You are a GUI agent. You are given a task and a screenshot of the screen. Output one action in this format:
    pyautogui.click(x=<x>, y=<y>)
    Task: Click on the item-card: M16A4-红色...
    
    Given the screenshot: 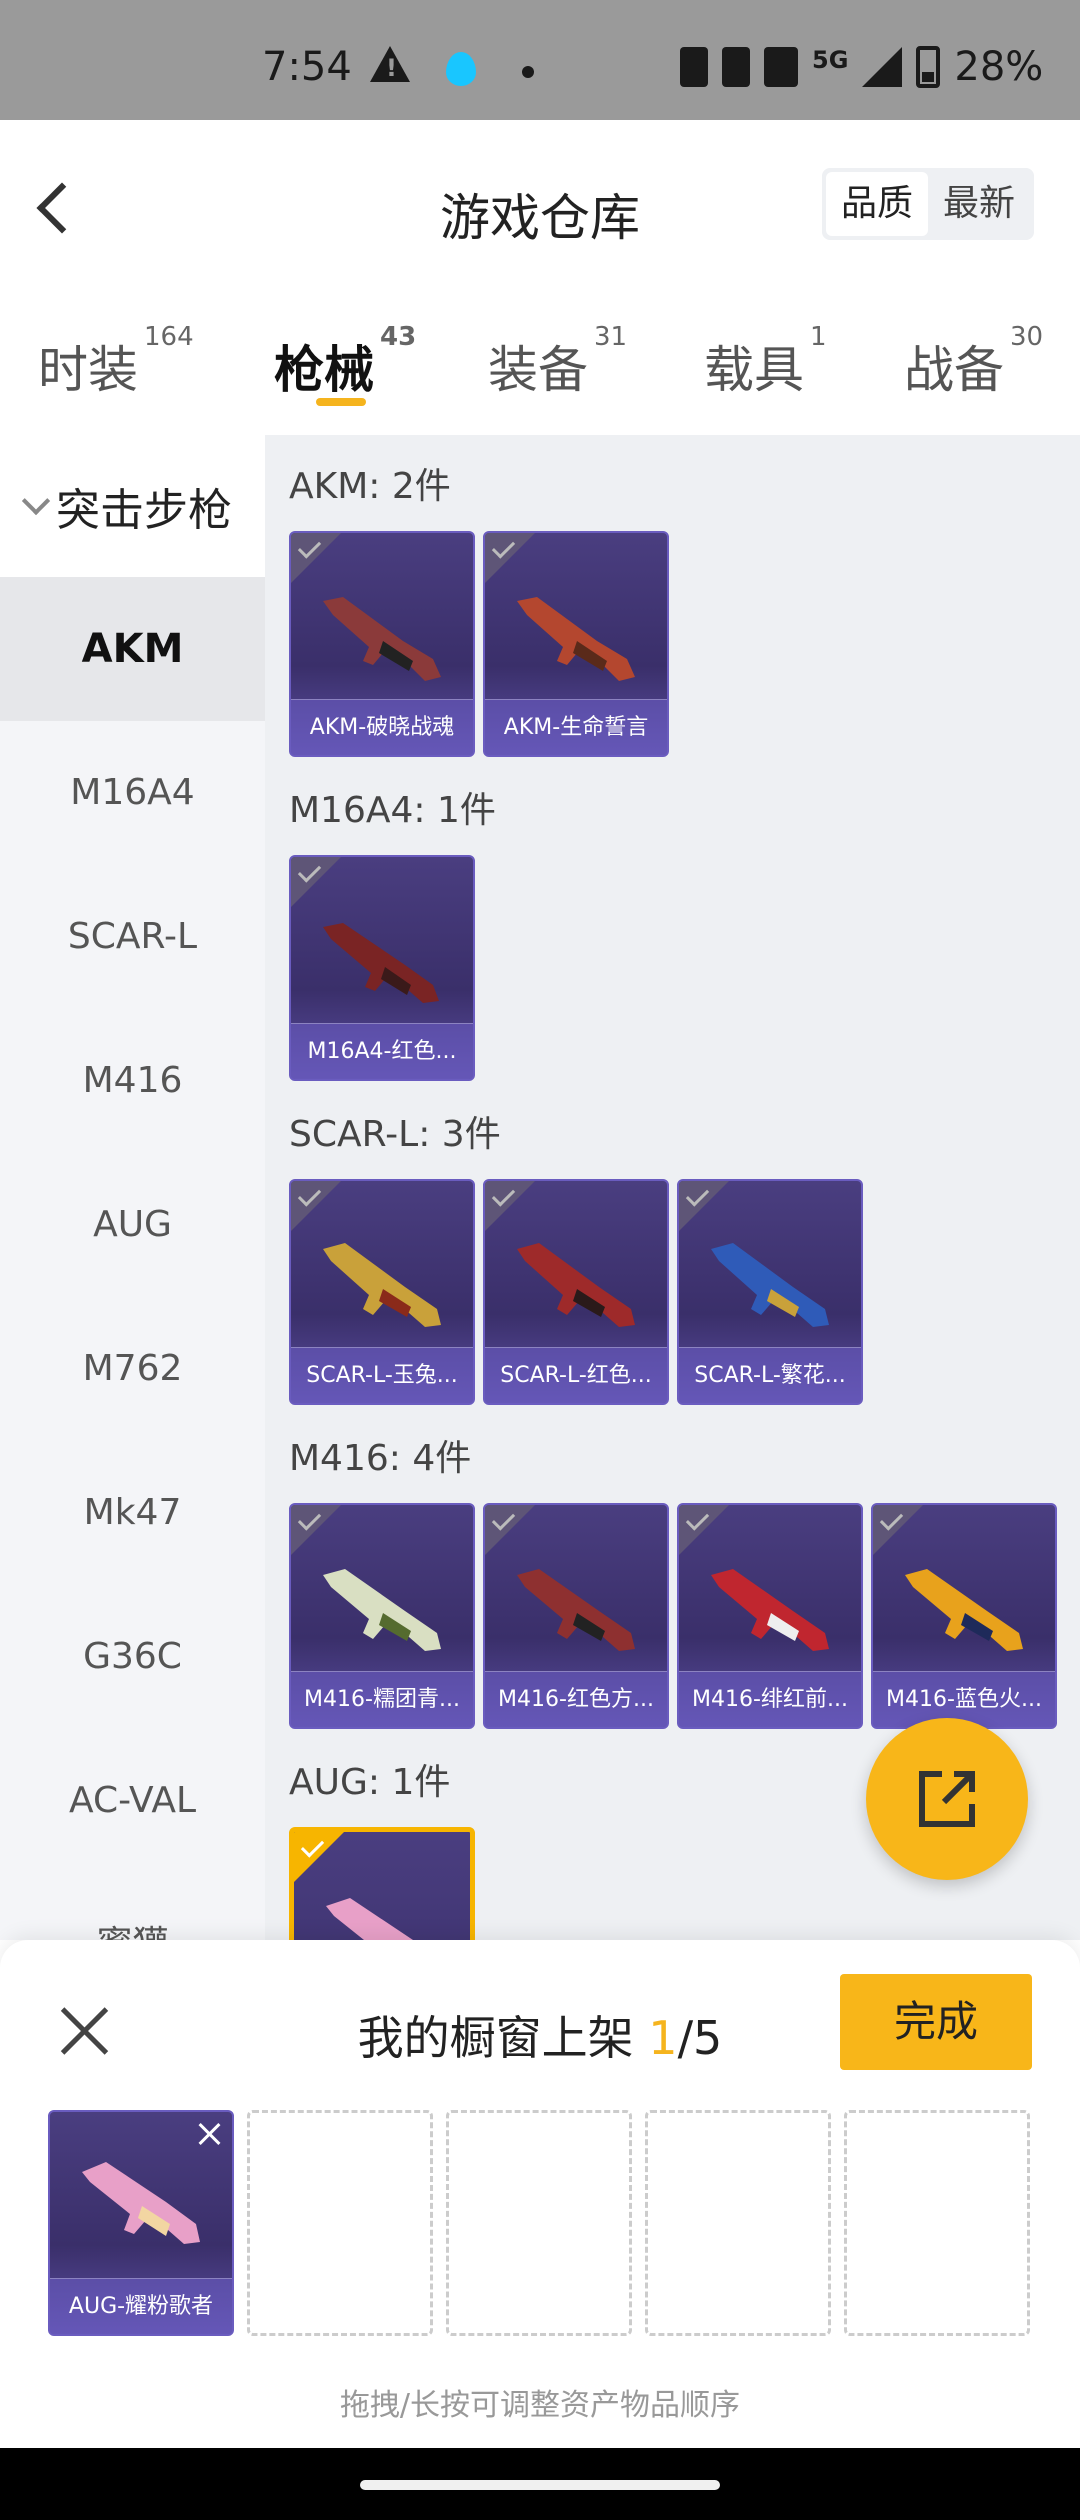 What is the action you would take?
    pyautogui.click(x=382, y=968)
    